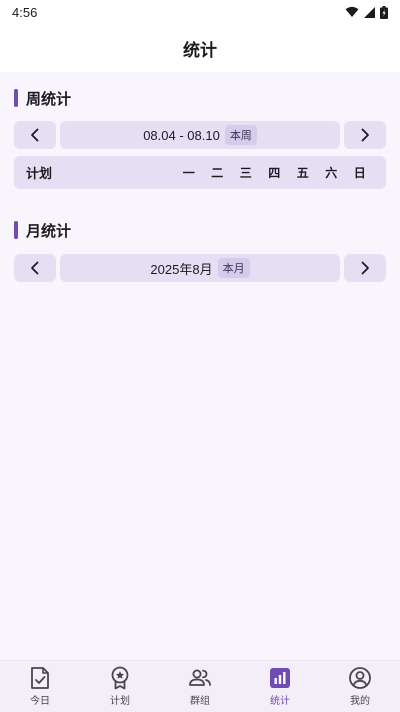 The width and height of the screenshot is (400, 712). Describe the element at coordinates (360, 678) in the screenshot. I see `profile-icon` at that location.